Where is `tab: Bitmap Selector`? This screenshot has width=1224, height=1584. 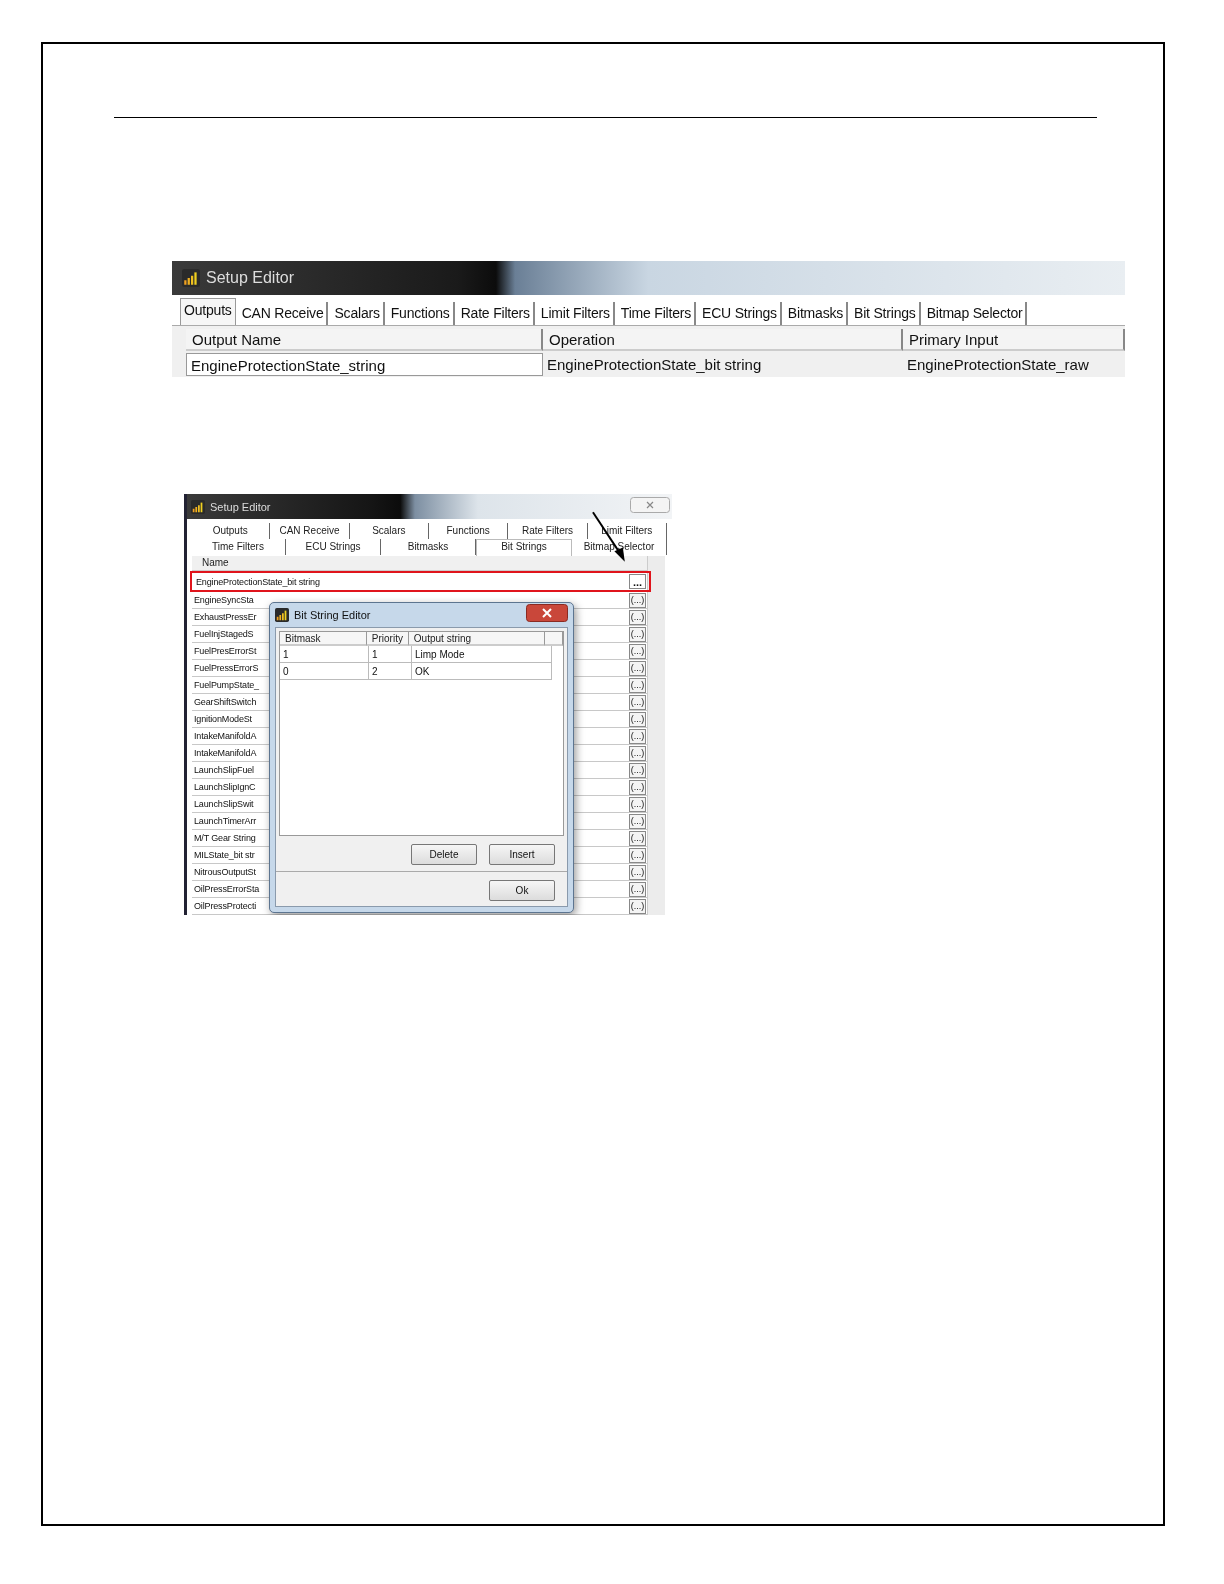 tab: Bitmap Selector is located at coordinates (975, 313).